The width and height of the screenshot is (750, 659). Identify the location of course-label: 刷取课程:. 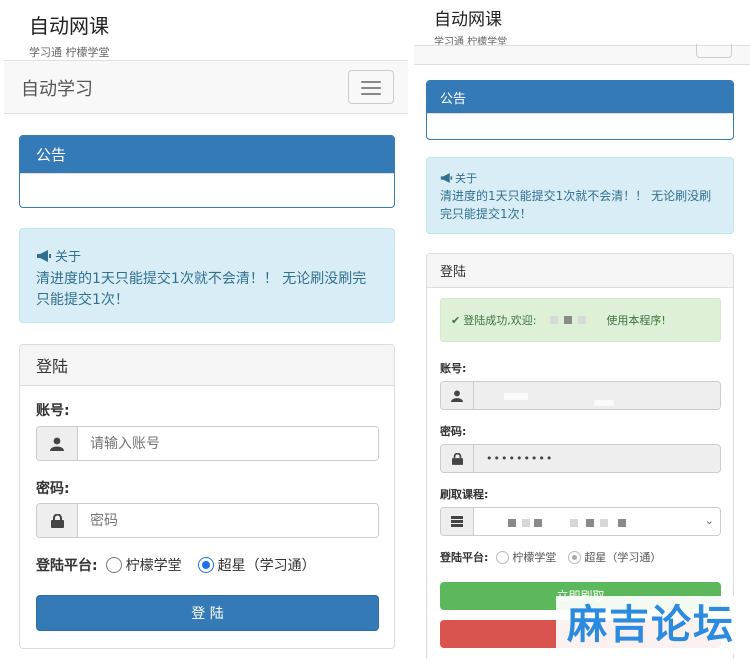
(464, 494).